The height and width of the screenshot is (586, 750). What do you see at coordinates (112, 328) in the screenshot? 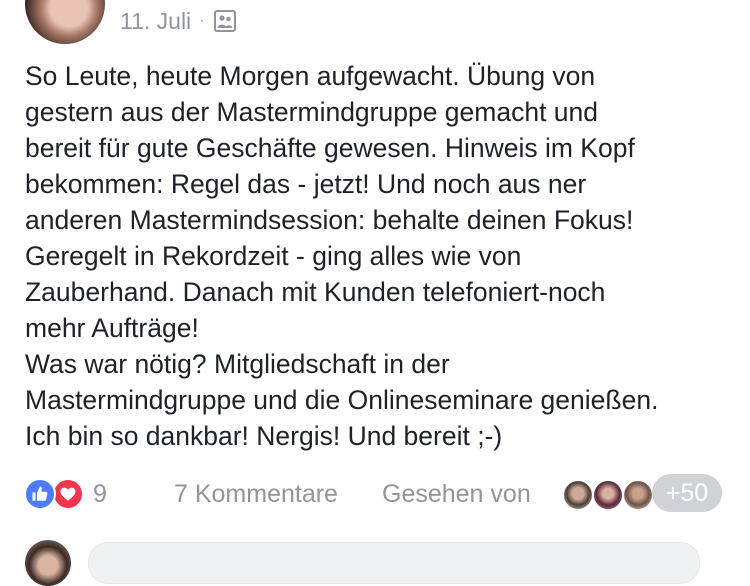
I see `post-text-line: mehr Aufträge!` at bounding box center [112, 328].